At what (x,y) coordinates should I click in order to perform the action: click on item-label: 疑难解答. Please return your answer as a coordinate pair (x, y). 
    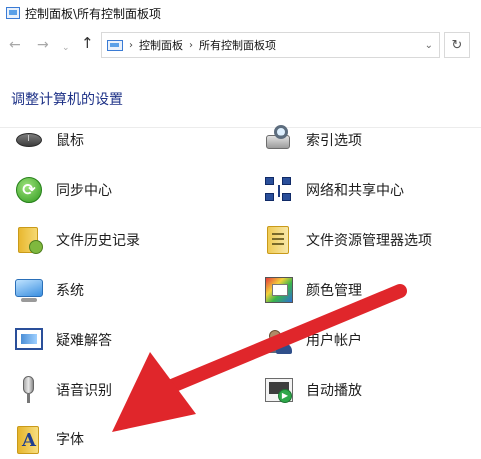
    Looking at the image, I should click on (84, 341).